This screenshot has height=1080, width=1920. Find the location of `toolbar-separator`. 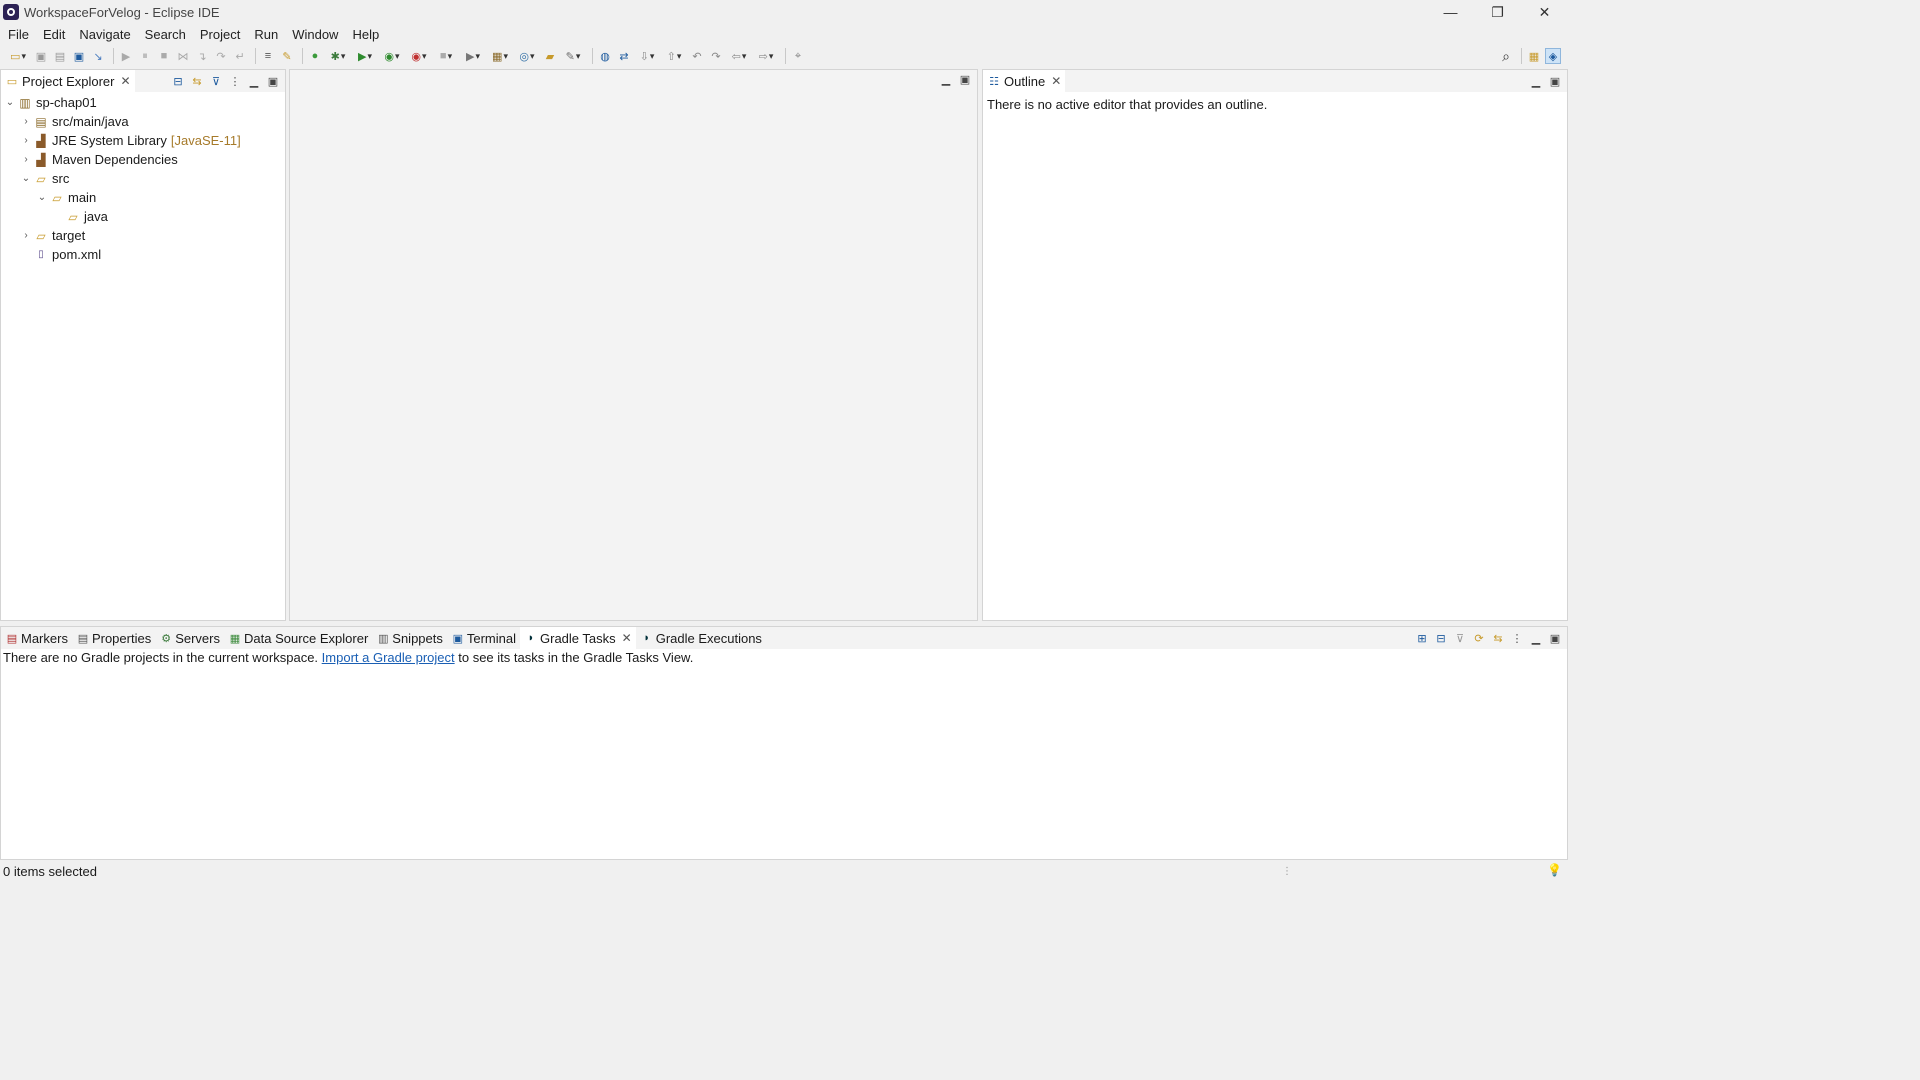

toolbar-separator is located at coordinates (592, 56).